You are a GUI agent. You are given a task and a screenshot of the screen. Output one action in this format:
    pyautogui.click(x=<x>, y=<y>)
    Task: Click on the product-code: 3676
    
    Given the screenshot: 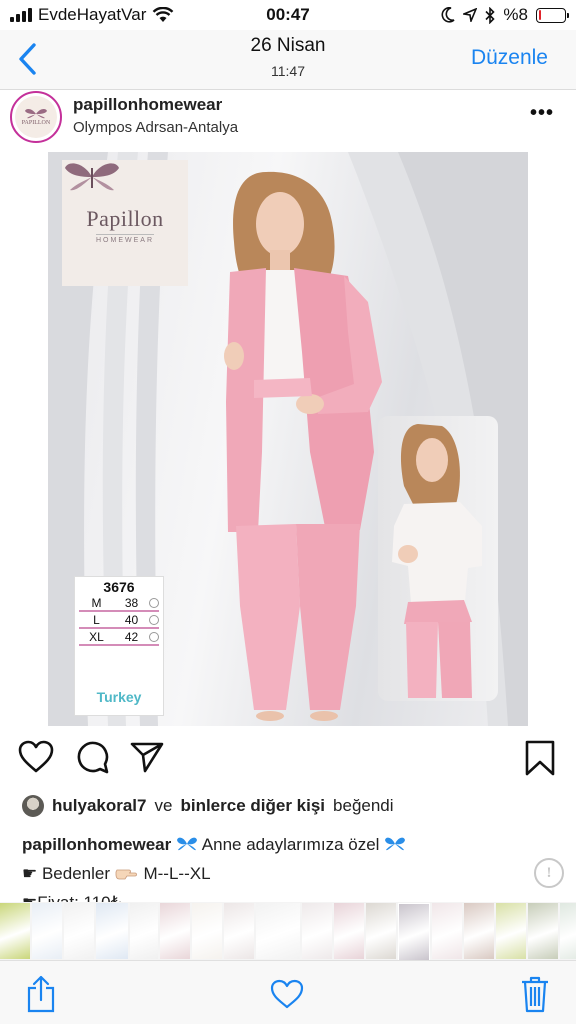 What is the action you would take?
    pyautogui.click(x=119, y=587)
    